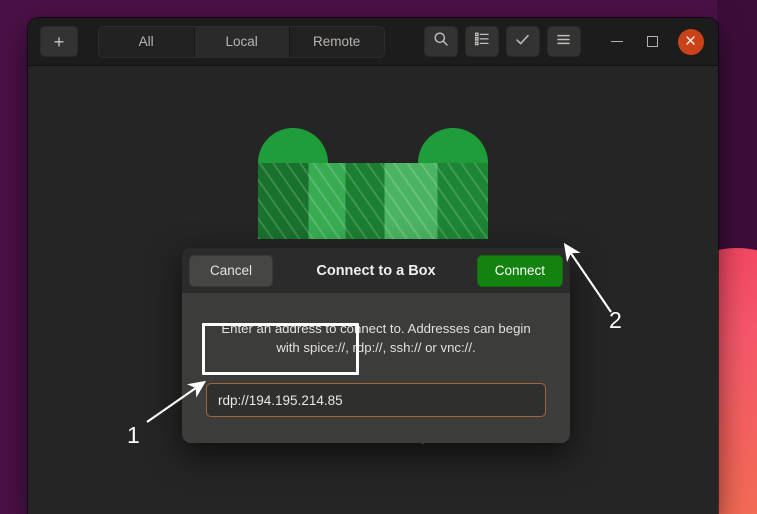  I want to click on select-button, so click(522, 41).